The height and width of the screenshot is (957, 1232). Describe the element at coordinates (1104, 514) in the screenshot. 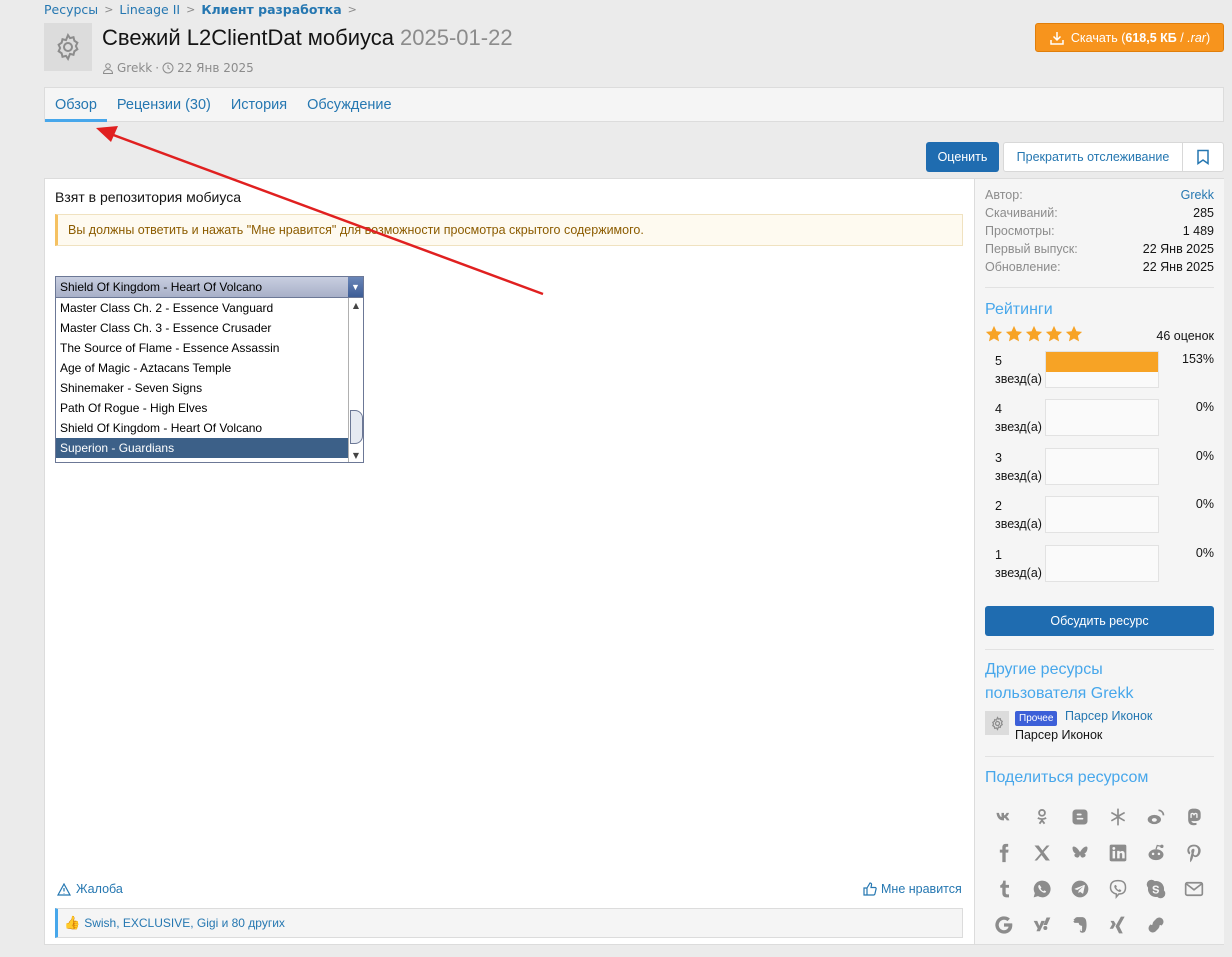

I see `rating-row-2: 2 звезд(а) 0%` at that location.